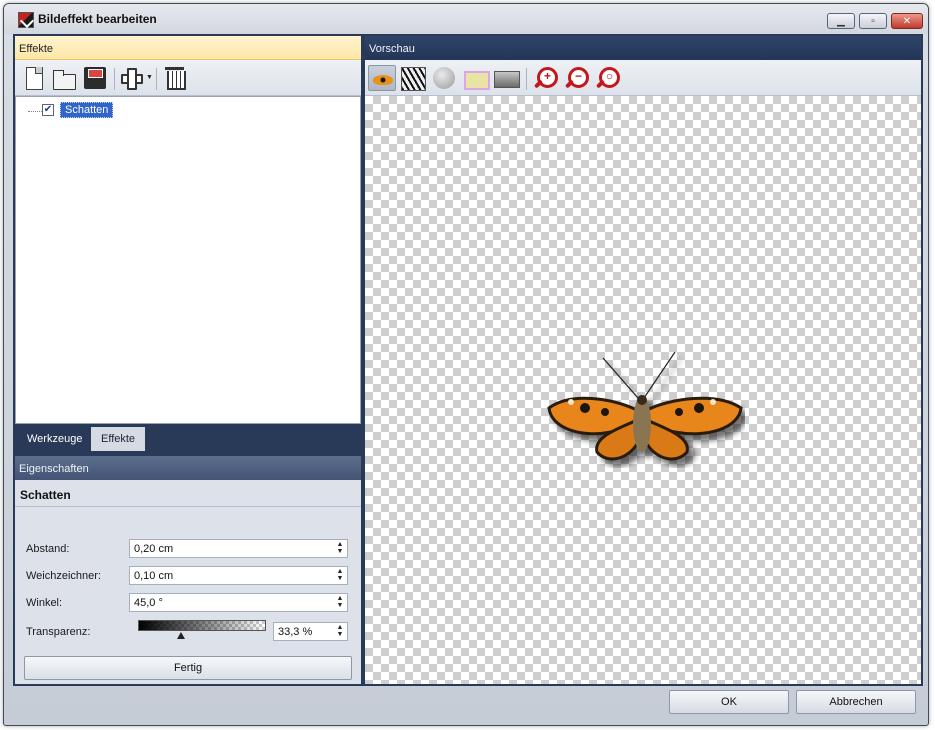 The height and width of the screenshot is (730, 935). I want to click on circle-icon, so click(444, 78).